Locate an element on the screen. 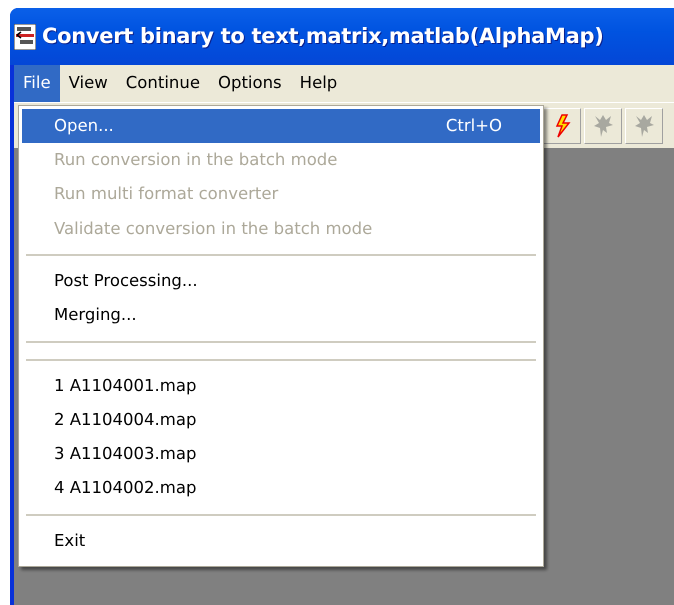  menu-entry: Open... Ctrl+O is located at coordinates (281, 126).